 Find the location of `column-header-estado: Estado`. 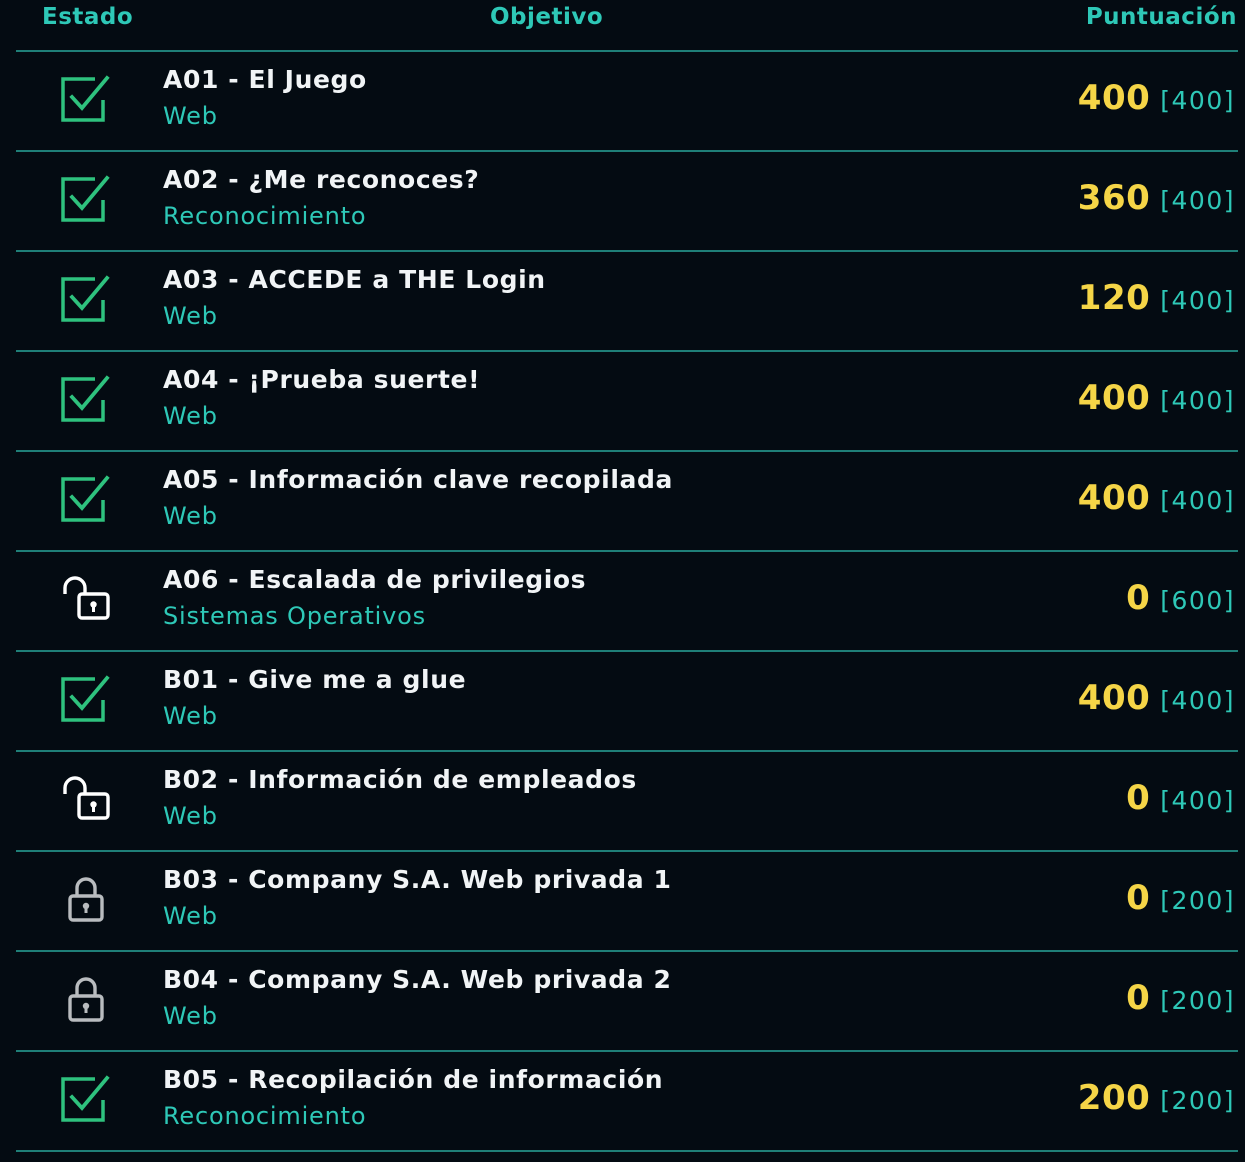

column-header-estado: Estado is located at coordinates (87, 17).